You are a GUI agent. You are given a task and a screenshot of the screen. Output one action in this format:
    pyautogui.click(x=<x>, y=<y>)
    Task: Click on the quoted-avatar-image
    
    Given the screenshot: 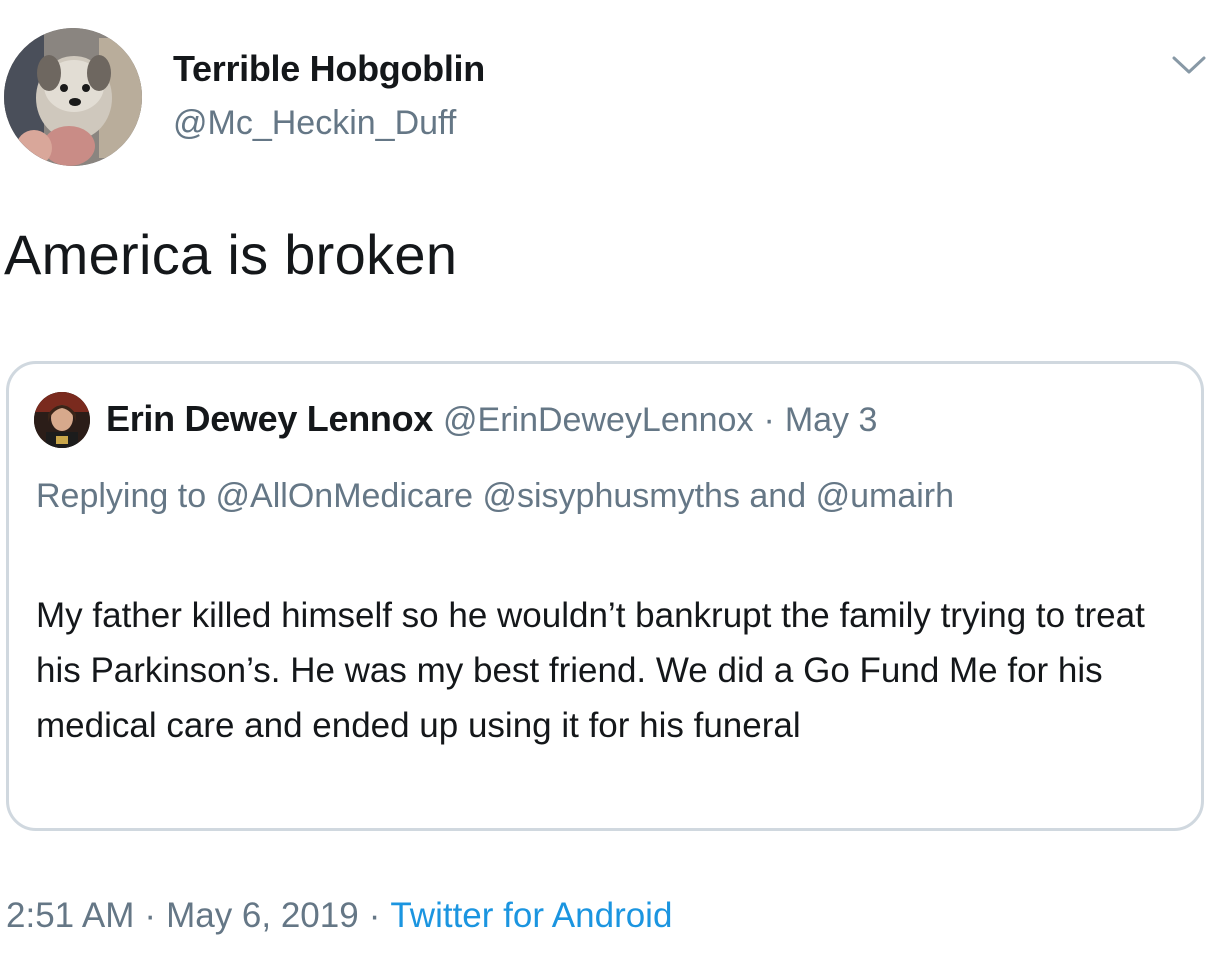 What is the action you would take?
    pyautogui.click(x=62, y=420)
    